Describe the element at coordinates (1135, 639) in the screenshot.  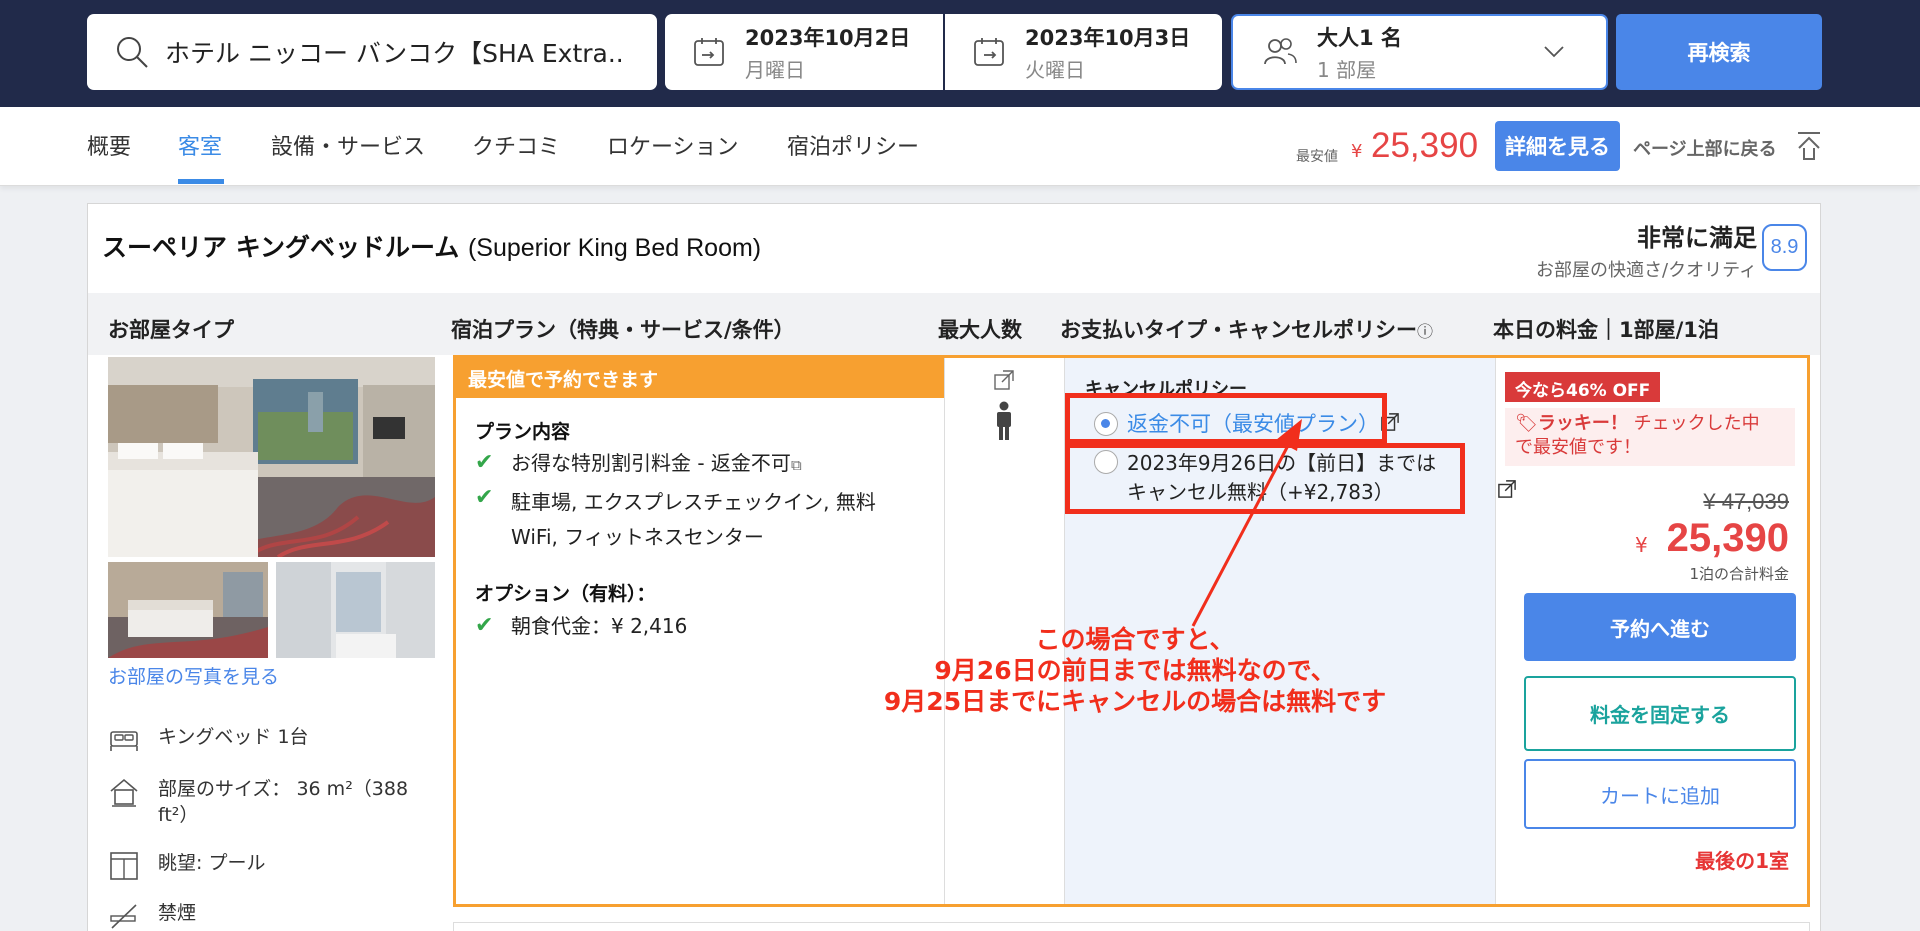
I see `annotation-line-1: この場合ですと、` at that location.